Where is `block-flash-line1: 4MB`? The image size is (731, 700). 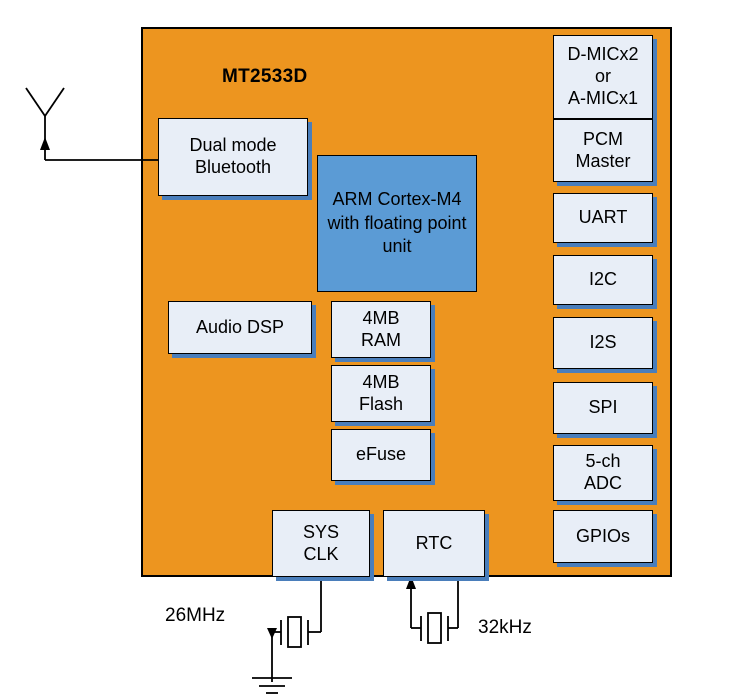 block-flash-line1: 4MB is located at coordinates (381, 381).